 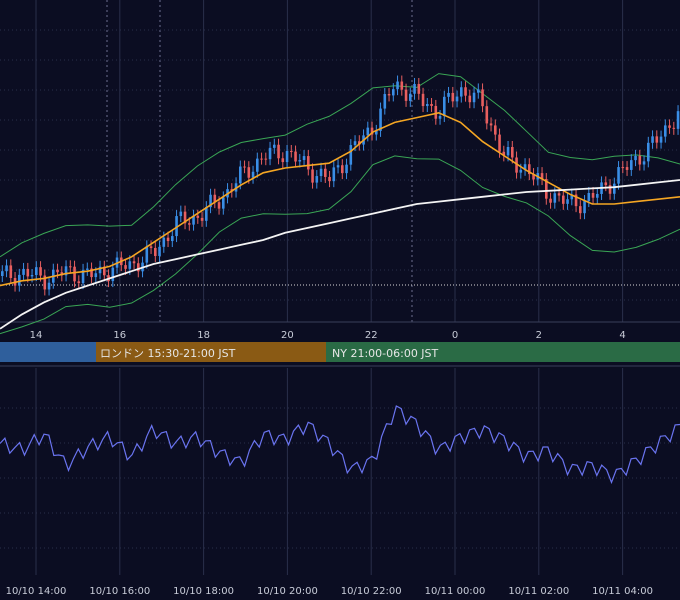 What do you see at coordinates (36, 335) in the screenshot?
I see `price-x-tick-label: 14` at bounding box center [36, 335].